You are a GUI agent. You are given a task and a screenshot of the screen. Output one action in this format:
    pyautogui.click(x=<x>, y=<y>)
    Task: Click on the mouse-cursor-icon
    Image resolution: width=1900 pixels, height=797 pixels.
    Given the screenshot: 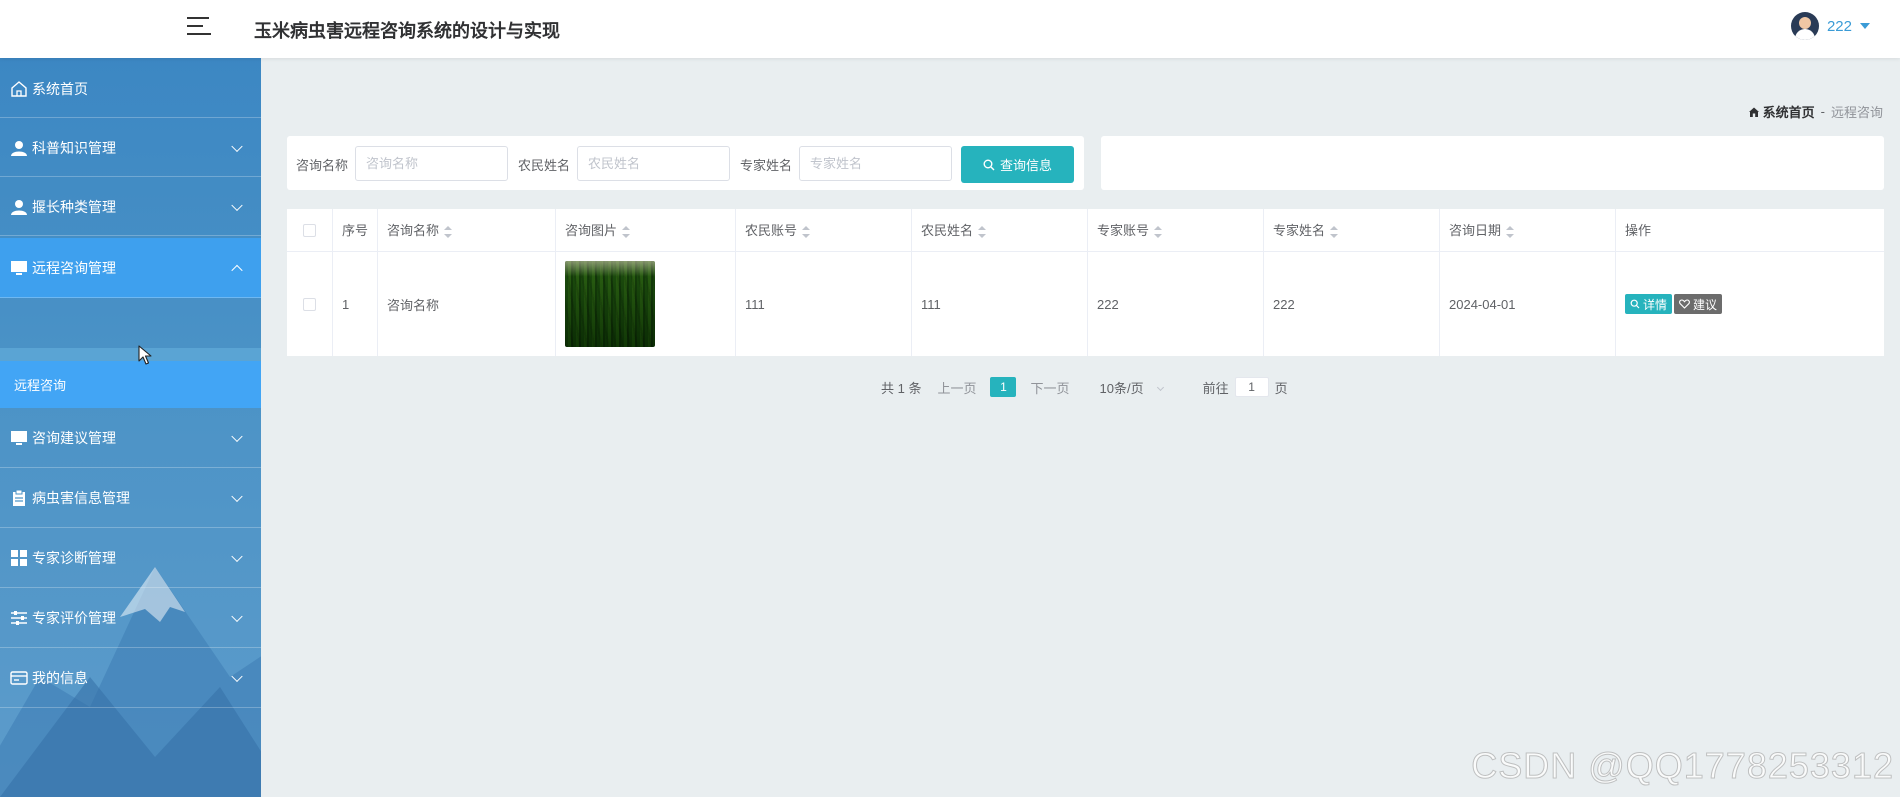 What is the action you would take?
    pyautogui.click(x=145, y=355)
    